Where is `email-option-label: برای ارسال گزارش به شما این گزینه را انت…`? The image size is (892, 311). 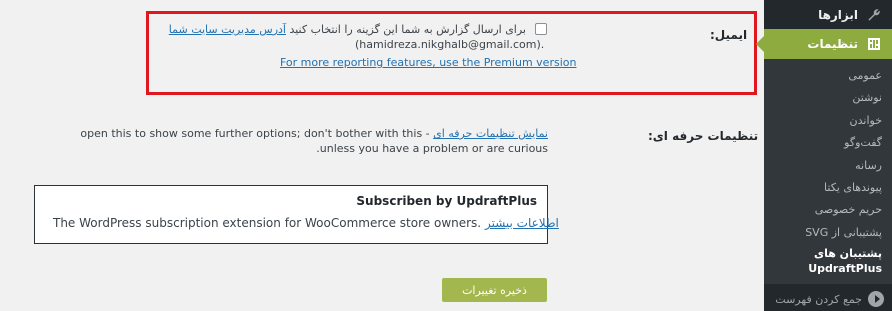
email-option-label: برای ارسال گزارش به شما این گزینه را انت… is located at coordinates (407, 29).